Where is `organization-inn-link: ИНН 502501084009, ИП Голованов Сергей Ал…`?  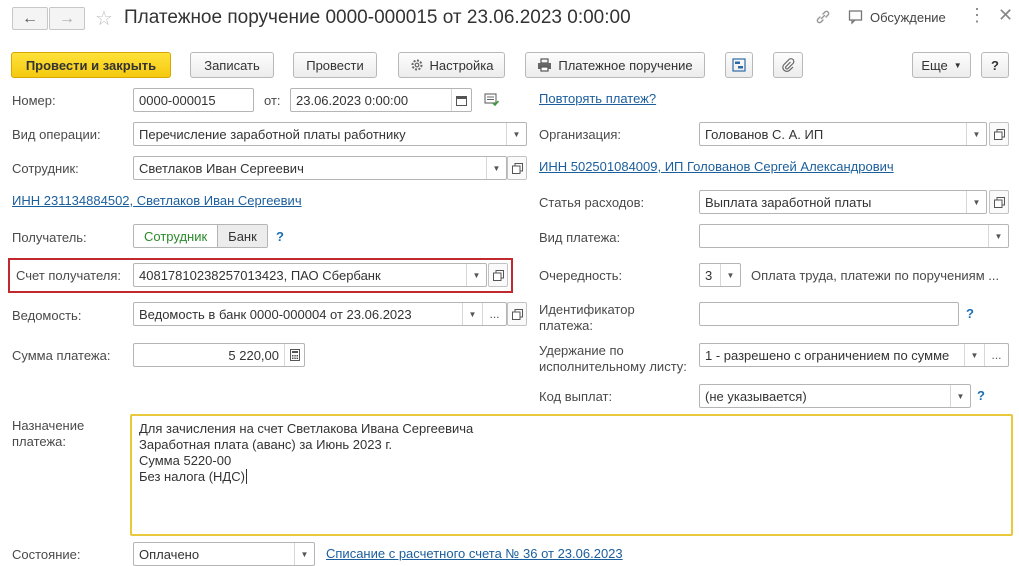 organization-inn-link: ИНН 502501084009, ИП Голованов Сергей Ал… is located at coordinates (716, 166).